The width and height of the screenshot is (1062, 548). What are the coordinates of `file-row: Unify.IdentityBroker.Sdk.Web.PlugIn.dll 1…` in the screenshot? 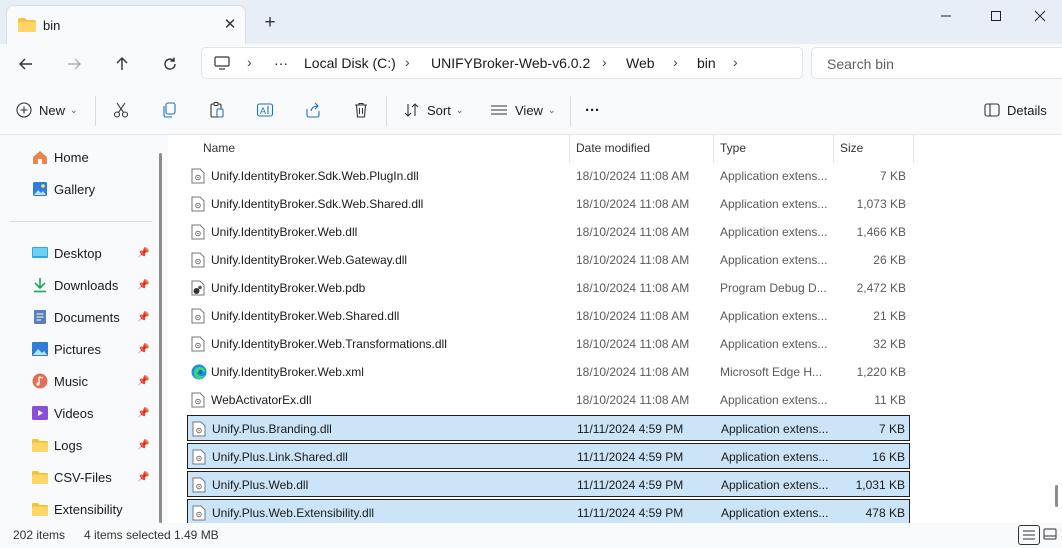 It's located at (548, 176).